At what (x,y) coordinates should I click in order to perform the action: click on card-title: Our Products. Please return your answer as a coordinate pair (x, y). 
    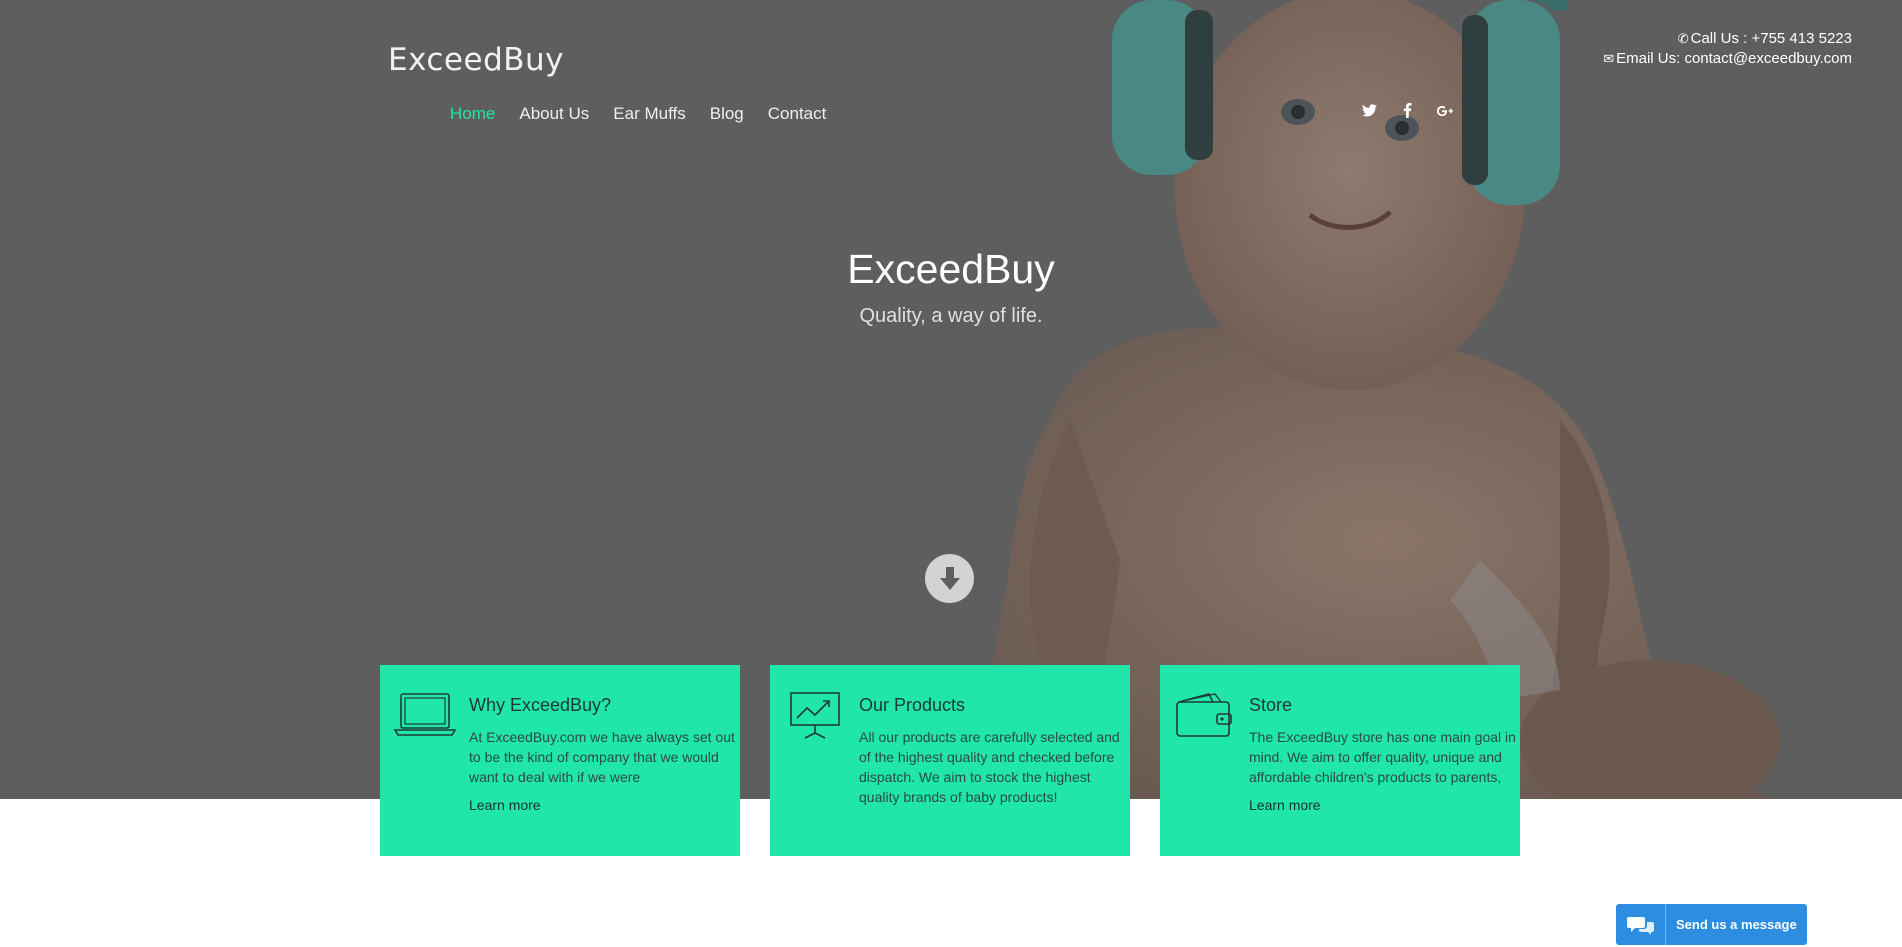
    Looking at the image, I should click on (912, 705).